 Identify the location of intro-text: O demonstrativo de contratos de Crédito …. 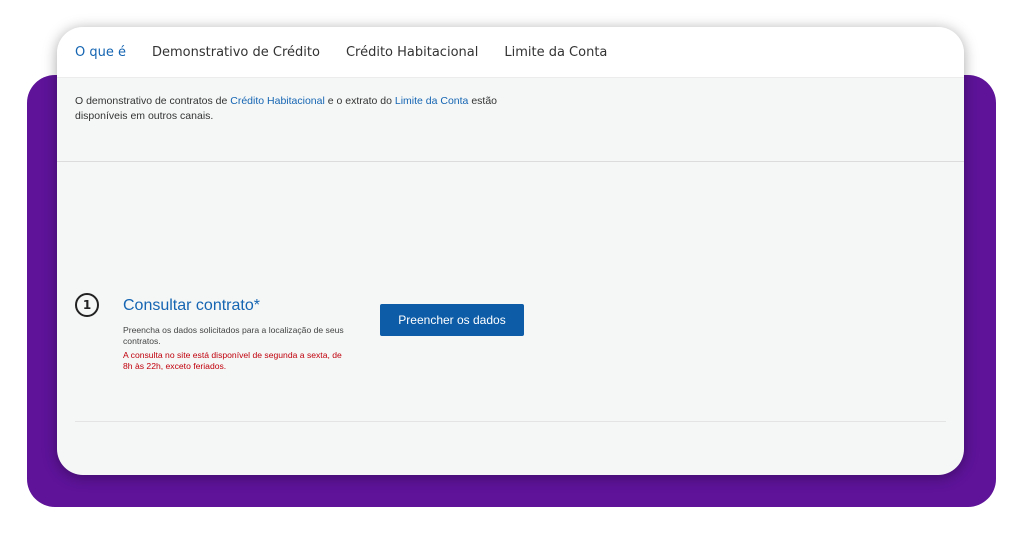
(300, 109).